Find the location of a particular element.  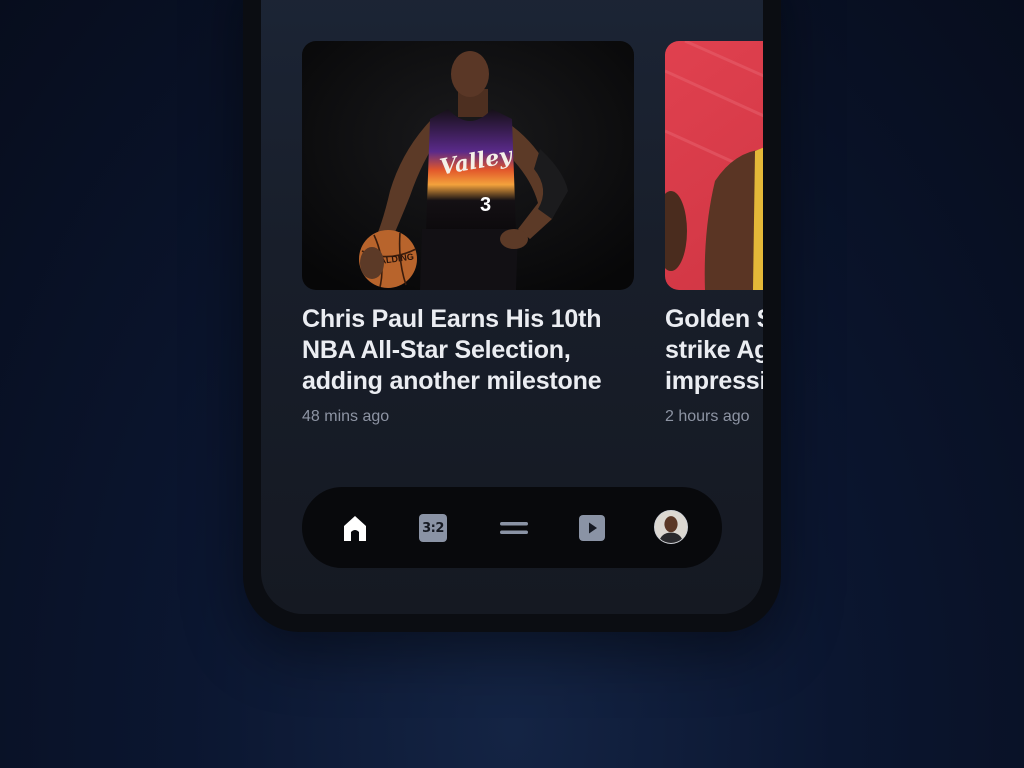

svg-text: 3 is located at coordinates (485, 205).